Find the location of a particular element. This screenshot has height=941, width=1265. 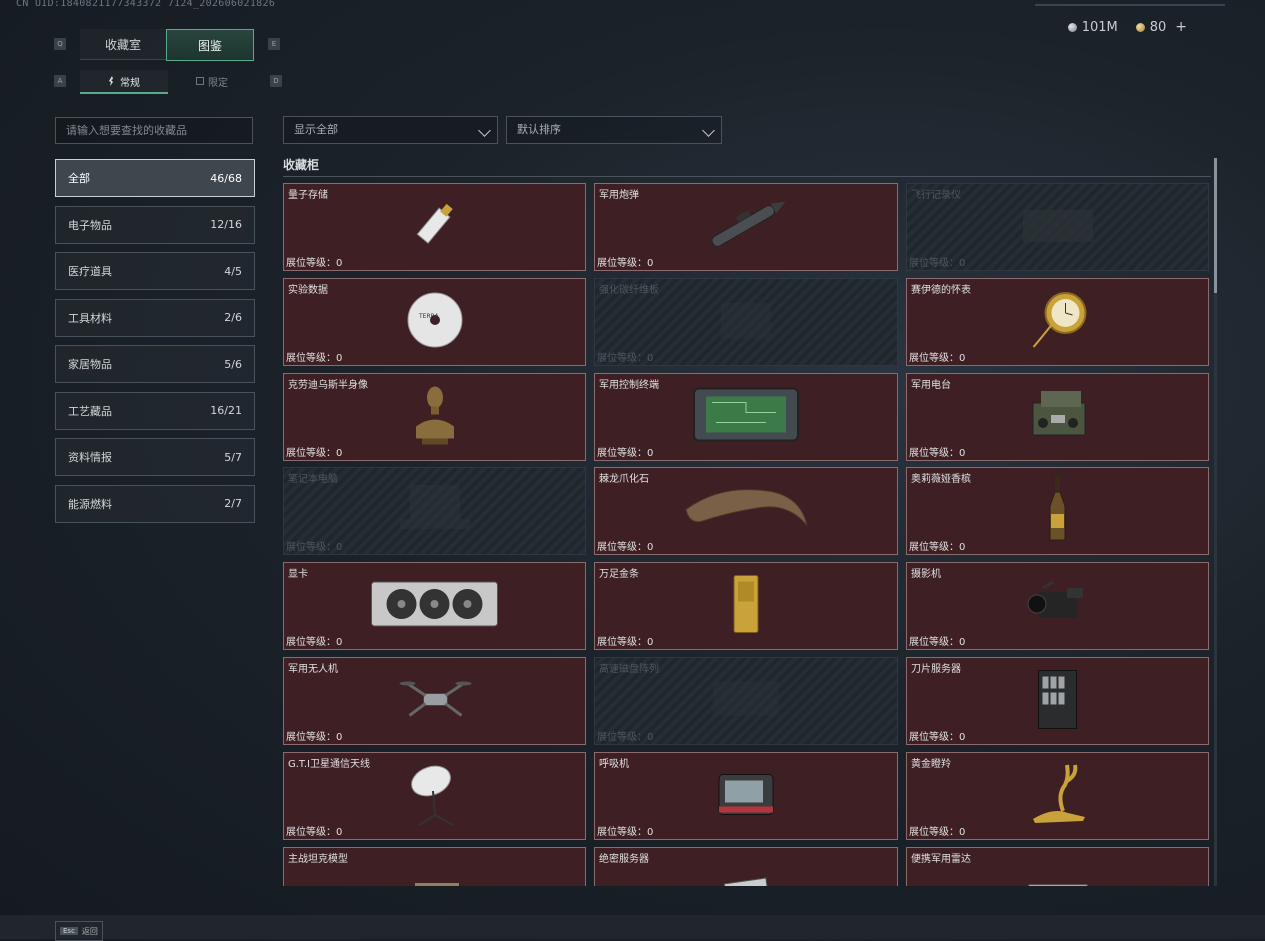

flight-recorder-icon is located at coordinates (1058, 227).